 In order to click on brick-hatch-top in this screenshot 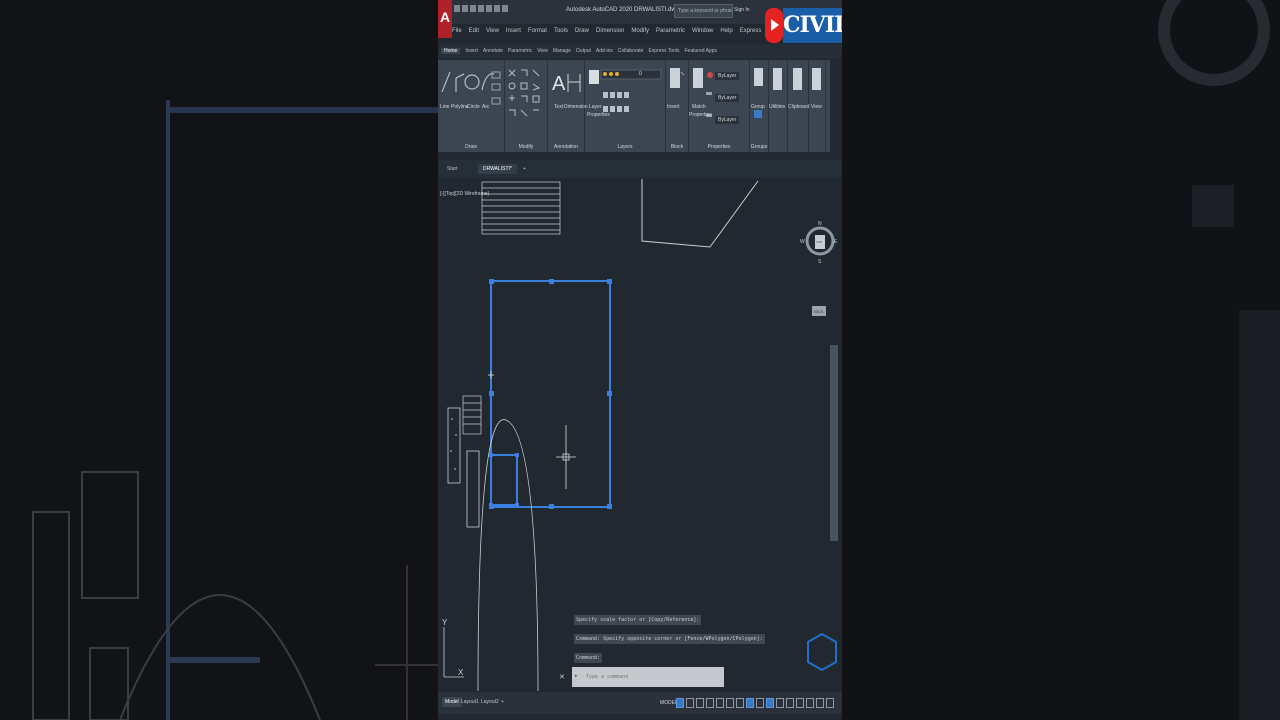, I will do `click(521, 208)`.